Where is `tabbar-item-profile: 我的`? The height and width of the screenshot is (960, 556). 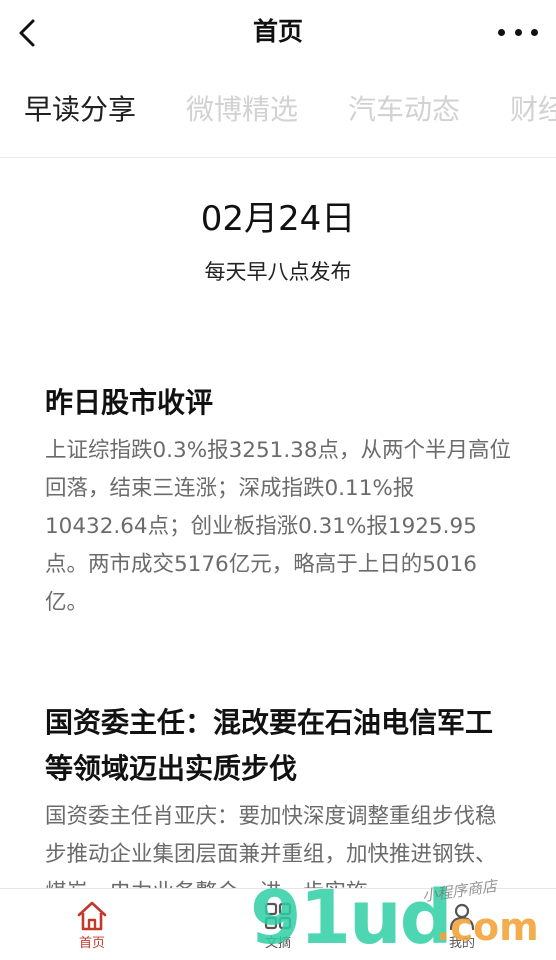
tabbar-item-profile: 我的 is located at coordinates (462, 926).